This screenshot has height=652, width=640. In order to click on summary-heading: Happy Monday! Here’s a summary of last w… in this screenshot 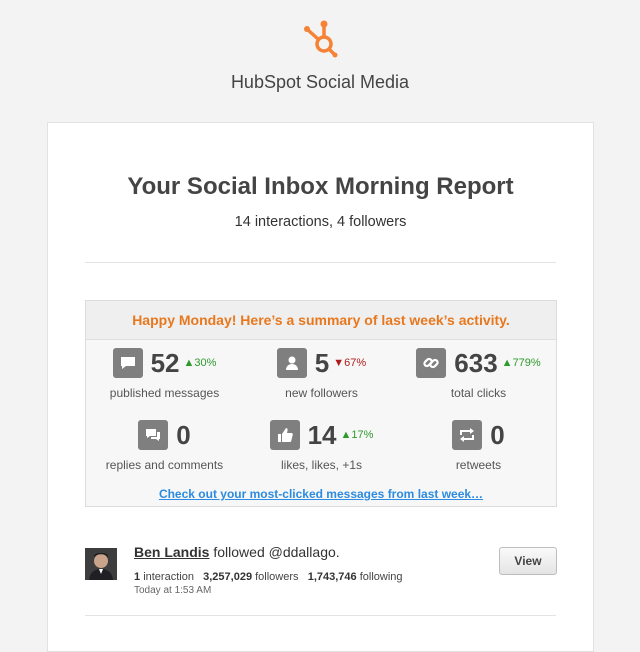, I will do `click(321, 320)`.